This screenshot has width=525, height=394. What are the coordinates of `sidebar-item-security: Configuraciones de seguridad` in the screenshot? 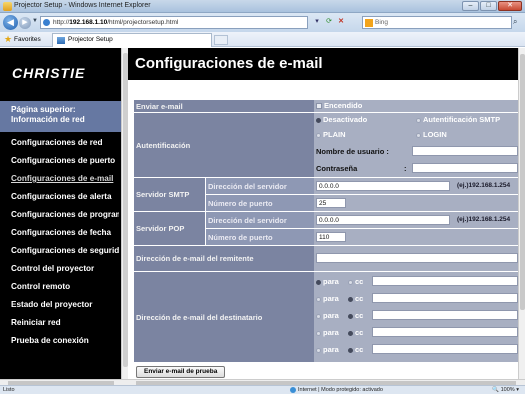 It's located at (65, 251).